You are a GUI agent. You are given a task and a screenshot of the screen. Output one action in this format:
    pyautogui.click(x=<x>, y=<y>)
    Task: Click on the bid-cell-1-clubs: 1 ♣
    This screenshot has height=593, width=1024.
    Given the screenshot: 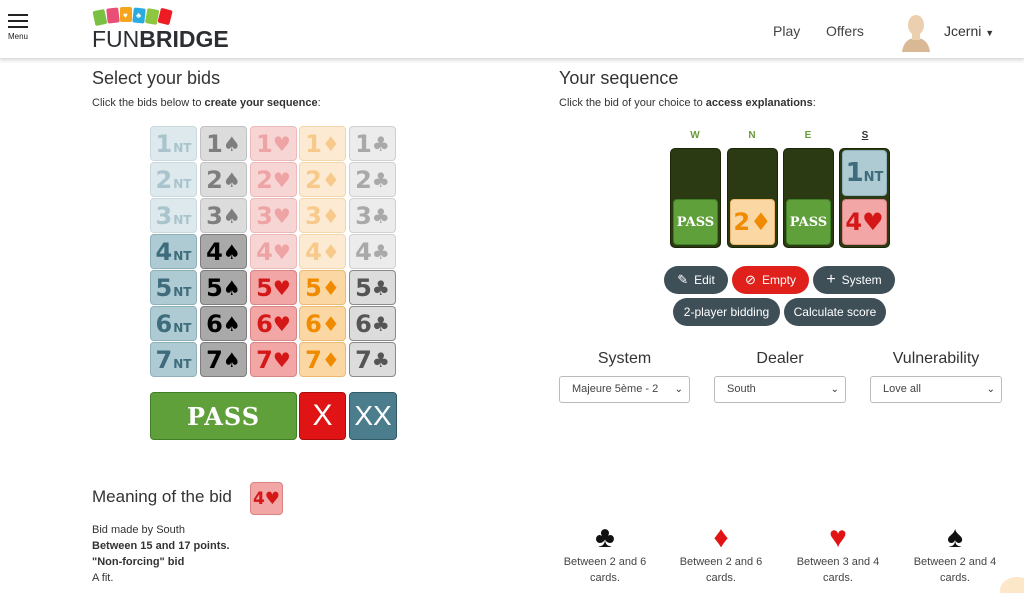 What is the action you would take?
    pyautogui.click(x=372, y=143)
    